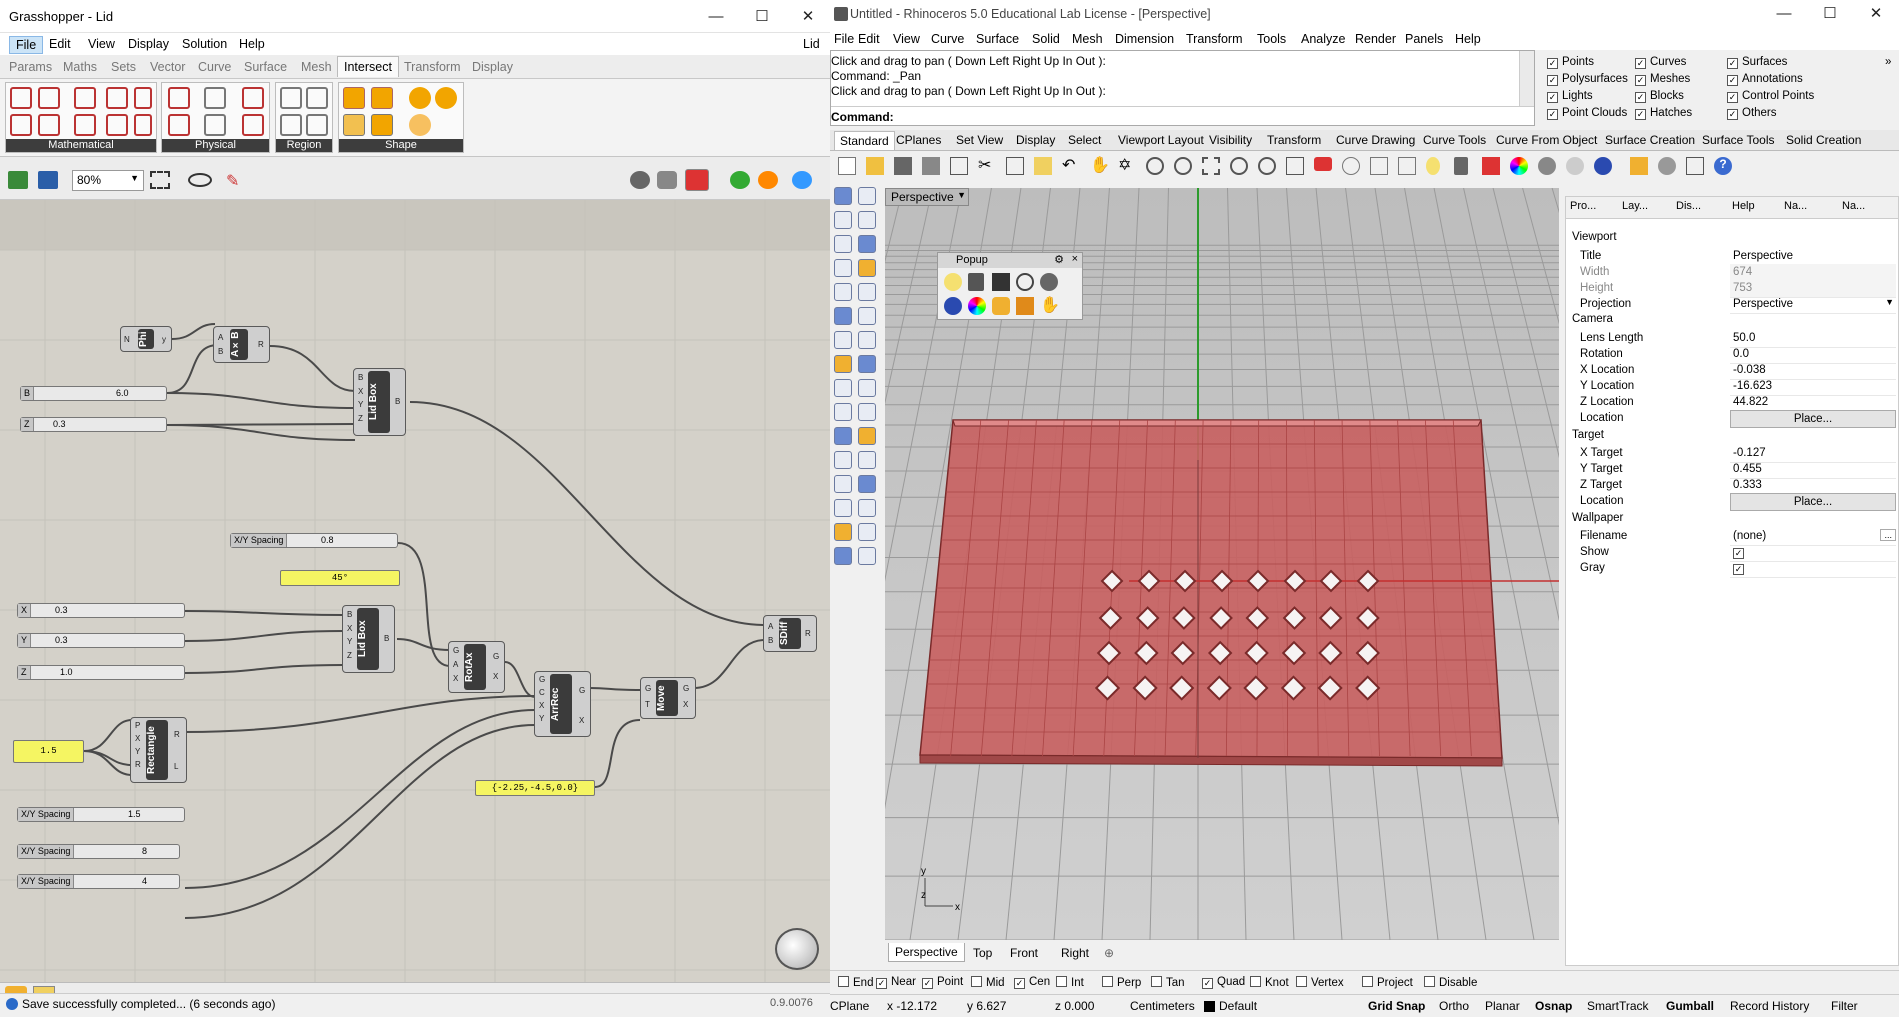 The image size is (1899, 1017). Describe the element at coordinates (843, 340) in the screenshot. I see `box-icon` at that location.